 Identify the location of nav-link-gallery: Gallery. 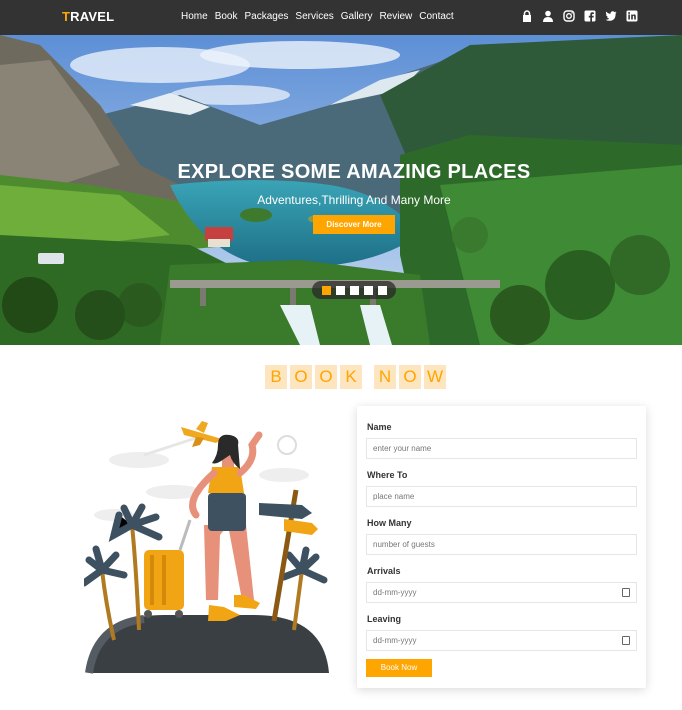
(357, 16).